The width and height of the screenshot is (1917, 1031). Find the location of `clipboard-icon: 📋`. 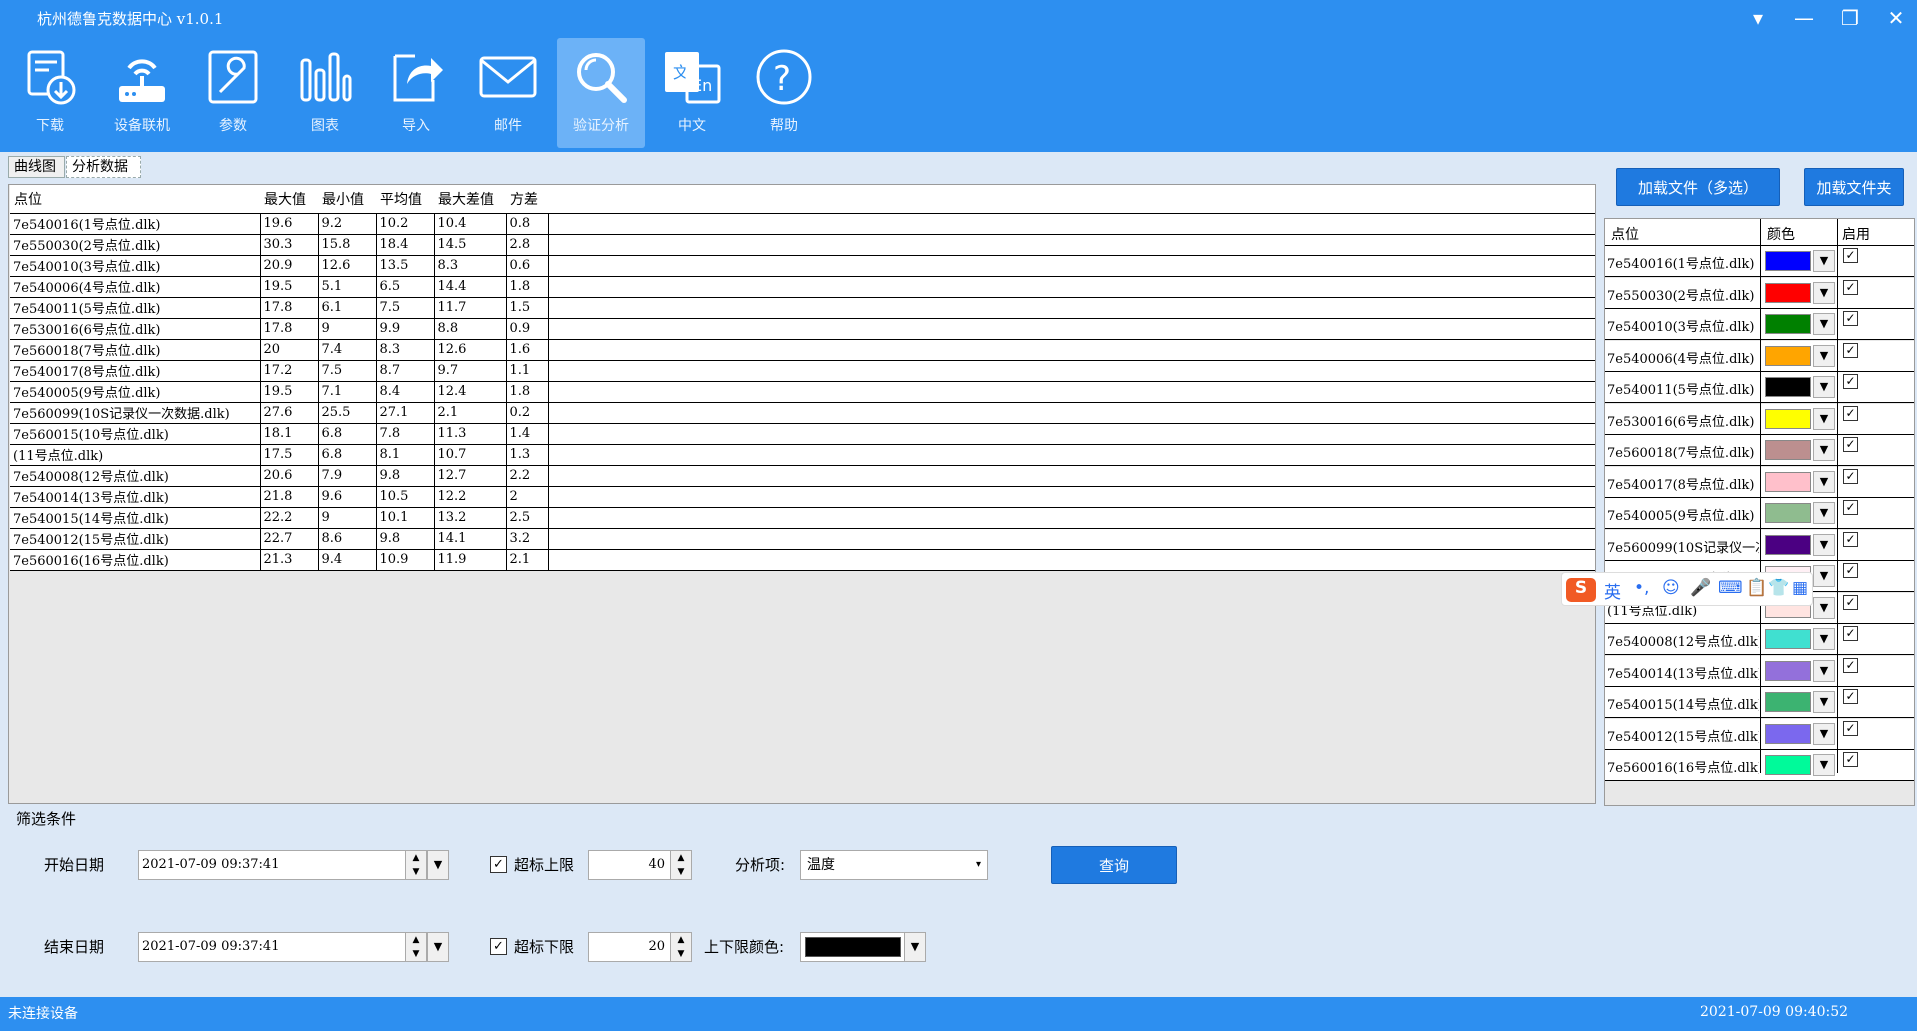

clipboard-icon: 📋 is located at coordinates (1756, 588).